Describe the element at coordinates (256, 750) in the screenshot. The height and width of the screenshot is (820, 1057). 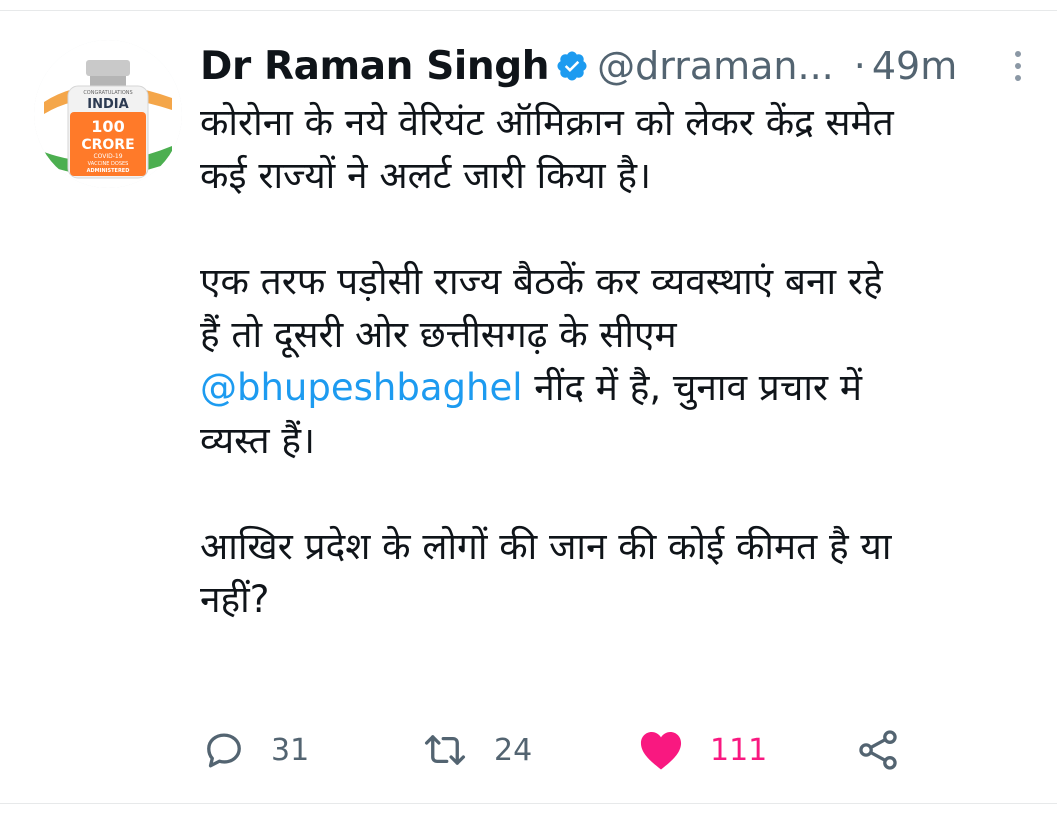
I see `reply-button: 31` at that location.